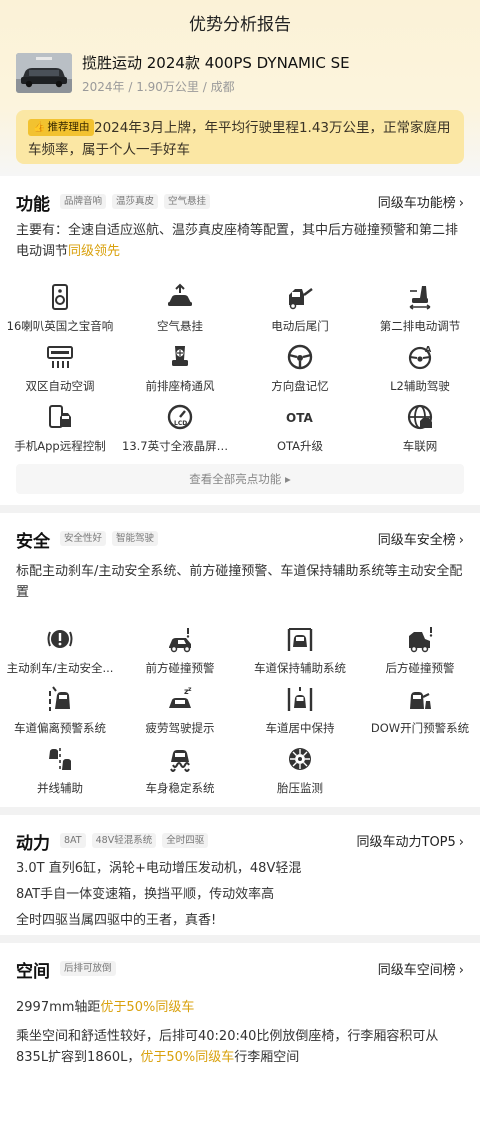 This screenshot has width=480, height=1124. I want to click on feature-item: 车道保持辅助系统, so click(300, 654).